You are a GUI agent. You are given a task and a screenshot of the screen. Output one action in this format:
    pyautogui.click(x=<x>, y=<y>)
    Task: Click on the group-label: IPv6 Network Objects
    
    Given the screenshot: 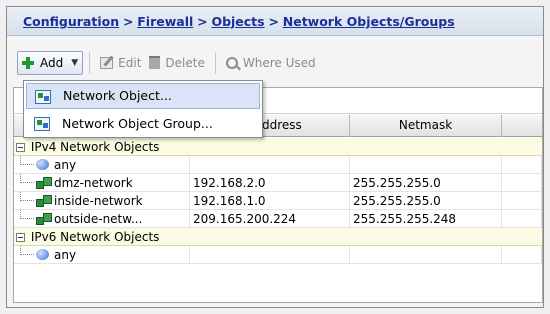 What is the action you would take?
    pyautogui.click(x=95, y=237)
    